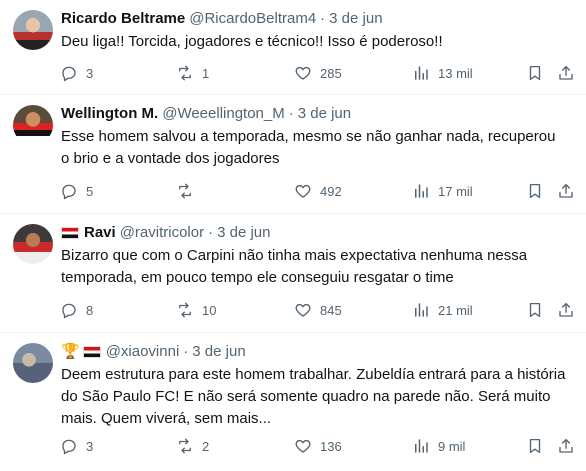  I want to click on author-name: Wellington M., so click(109, 114).